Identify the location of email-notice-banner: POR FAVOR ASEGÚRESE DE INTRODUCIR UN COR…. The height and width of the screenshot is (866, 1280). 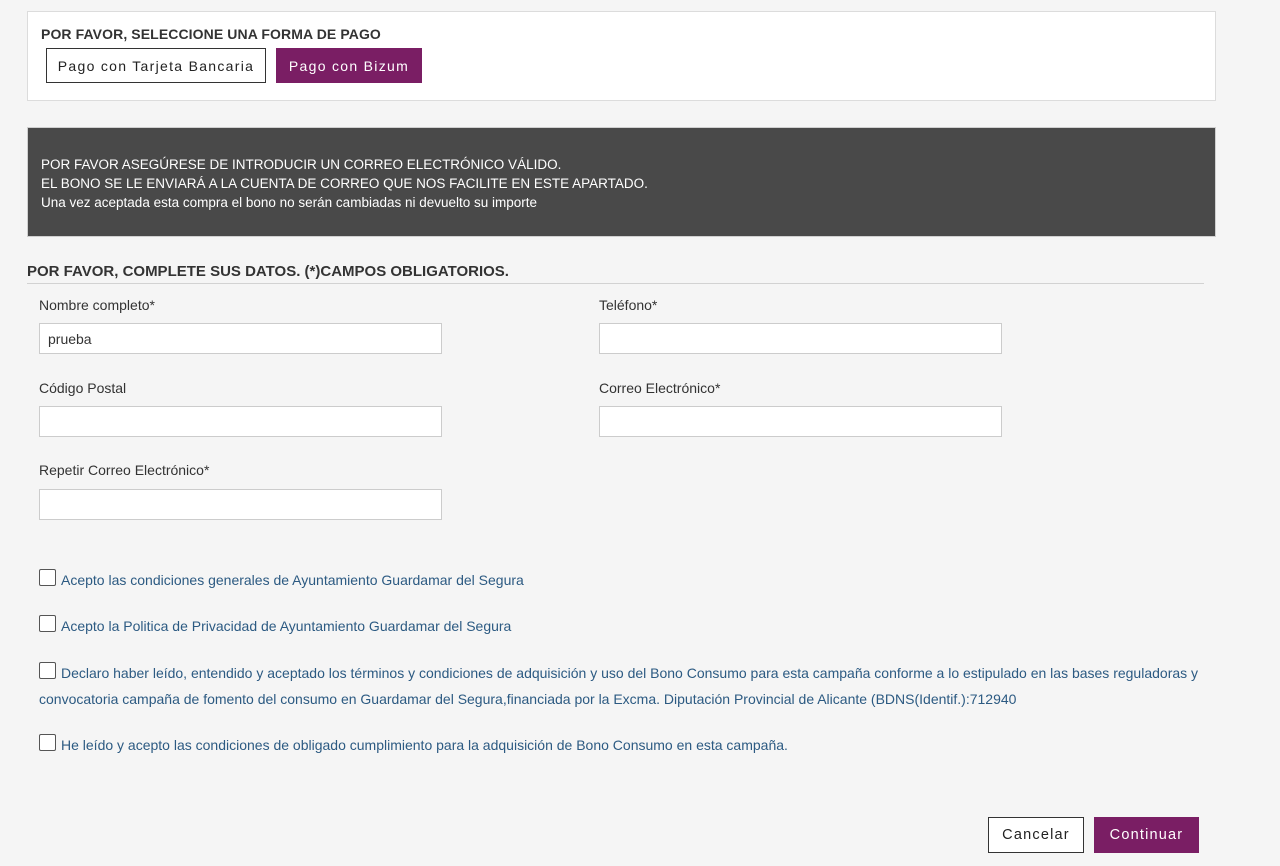
(621, 182).